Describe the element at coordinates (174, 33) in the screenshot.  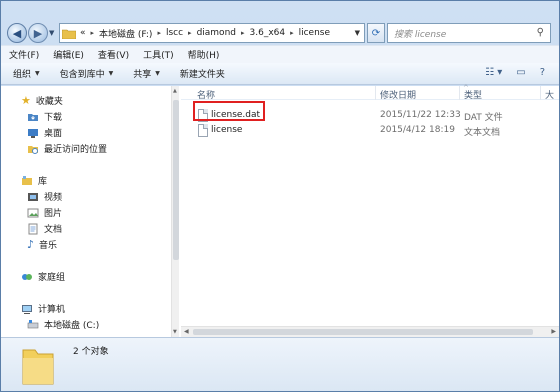
I see `breadcrumb-lscc: lscc` at that location.